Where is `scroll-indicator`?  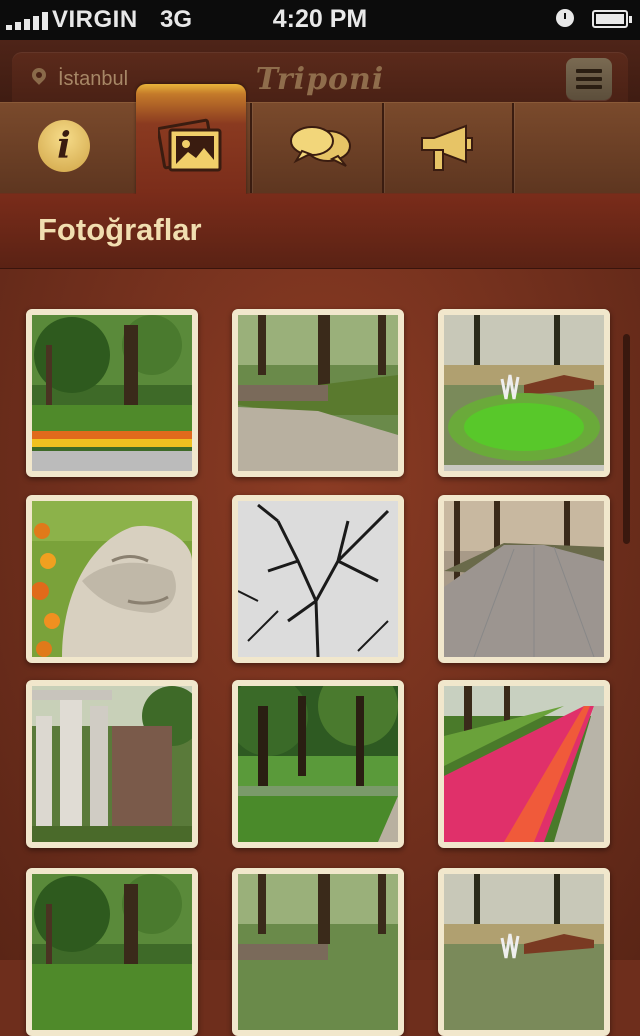 scroll-indicator is located at coordinates (626, 439).